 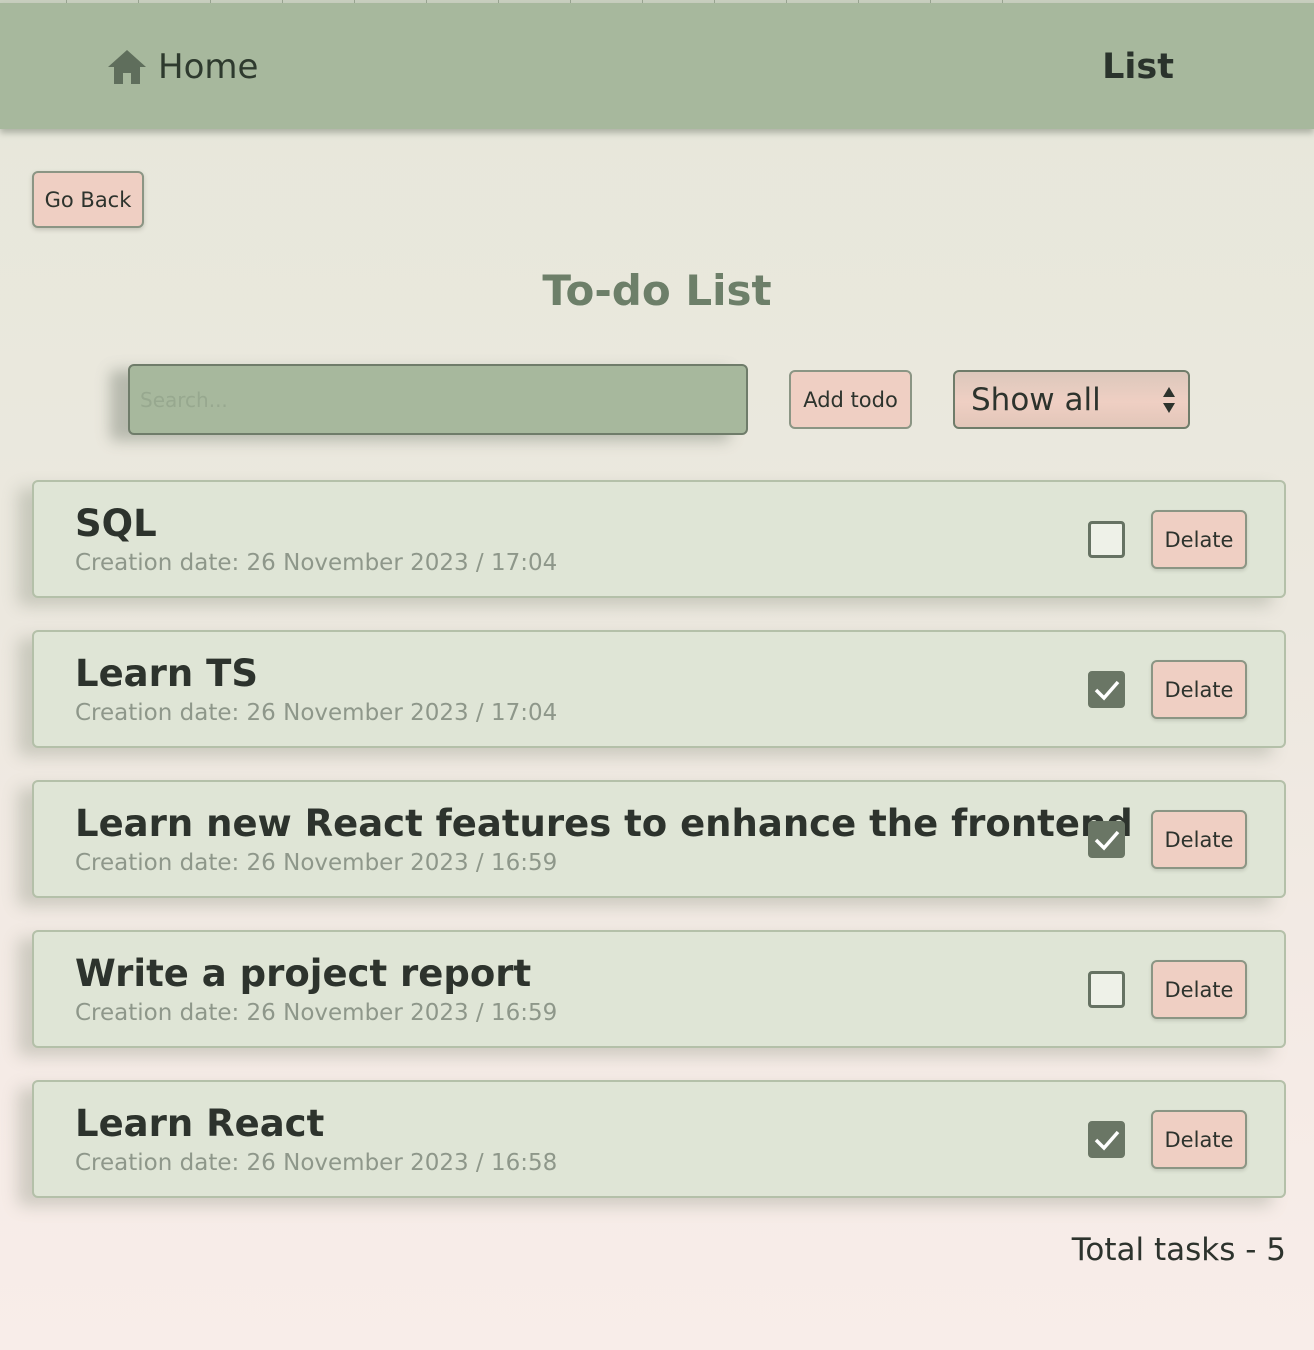 What do you see at coordinates (316, 1163) in the screenshot?
I see `todo-date: Creation date: 26 November 2023 / 16:58` at bounding box center [316, 1163].